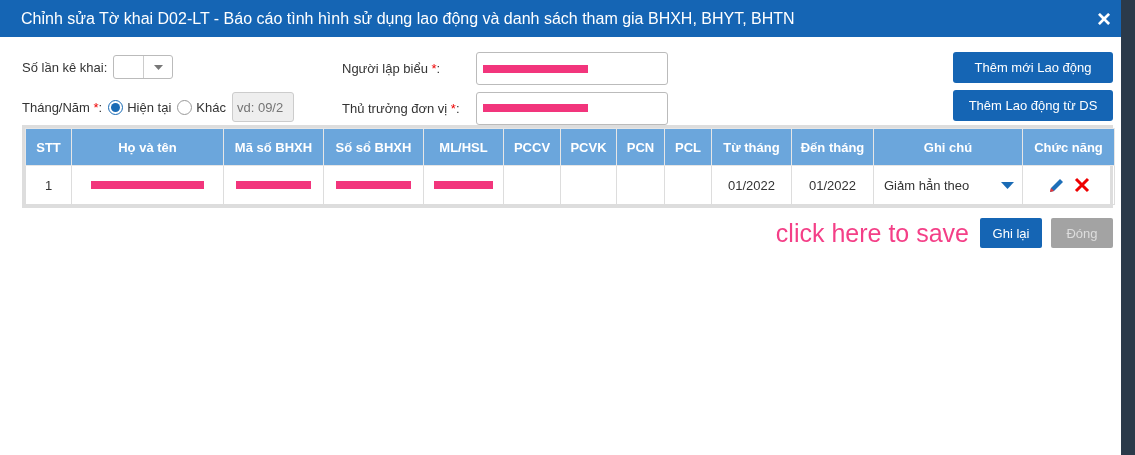 The height and width of the screenshot is (455, 1135). What do you see at coordinates (373, 147) in the screenshot?
I see `column-header: Số sổ BHXH` at bounding box center [373, 147].